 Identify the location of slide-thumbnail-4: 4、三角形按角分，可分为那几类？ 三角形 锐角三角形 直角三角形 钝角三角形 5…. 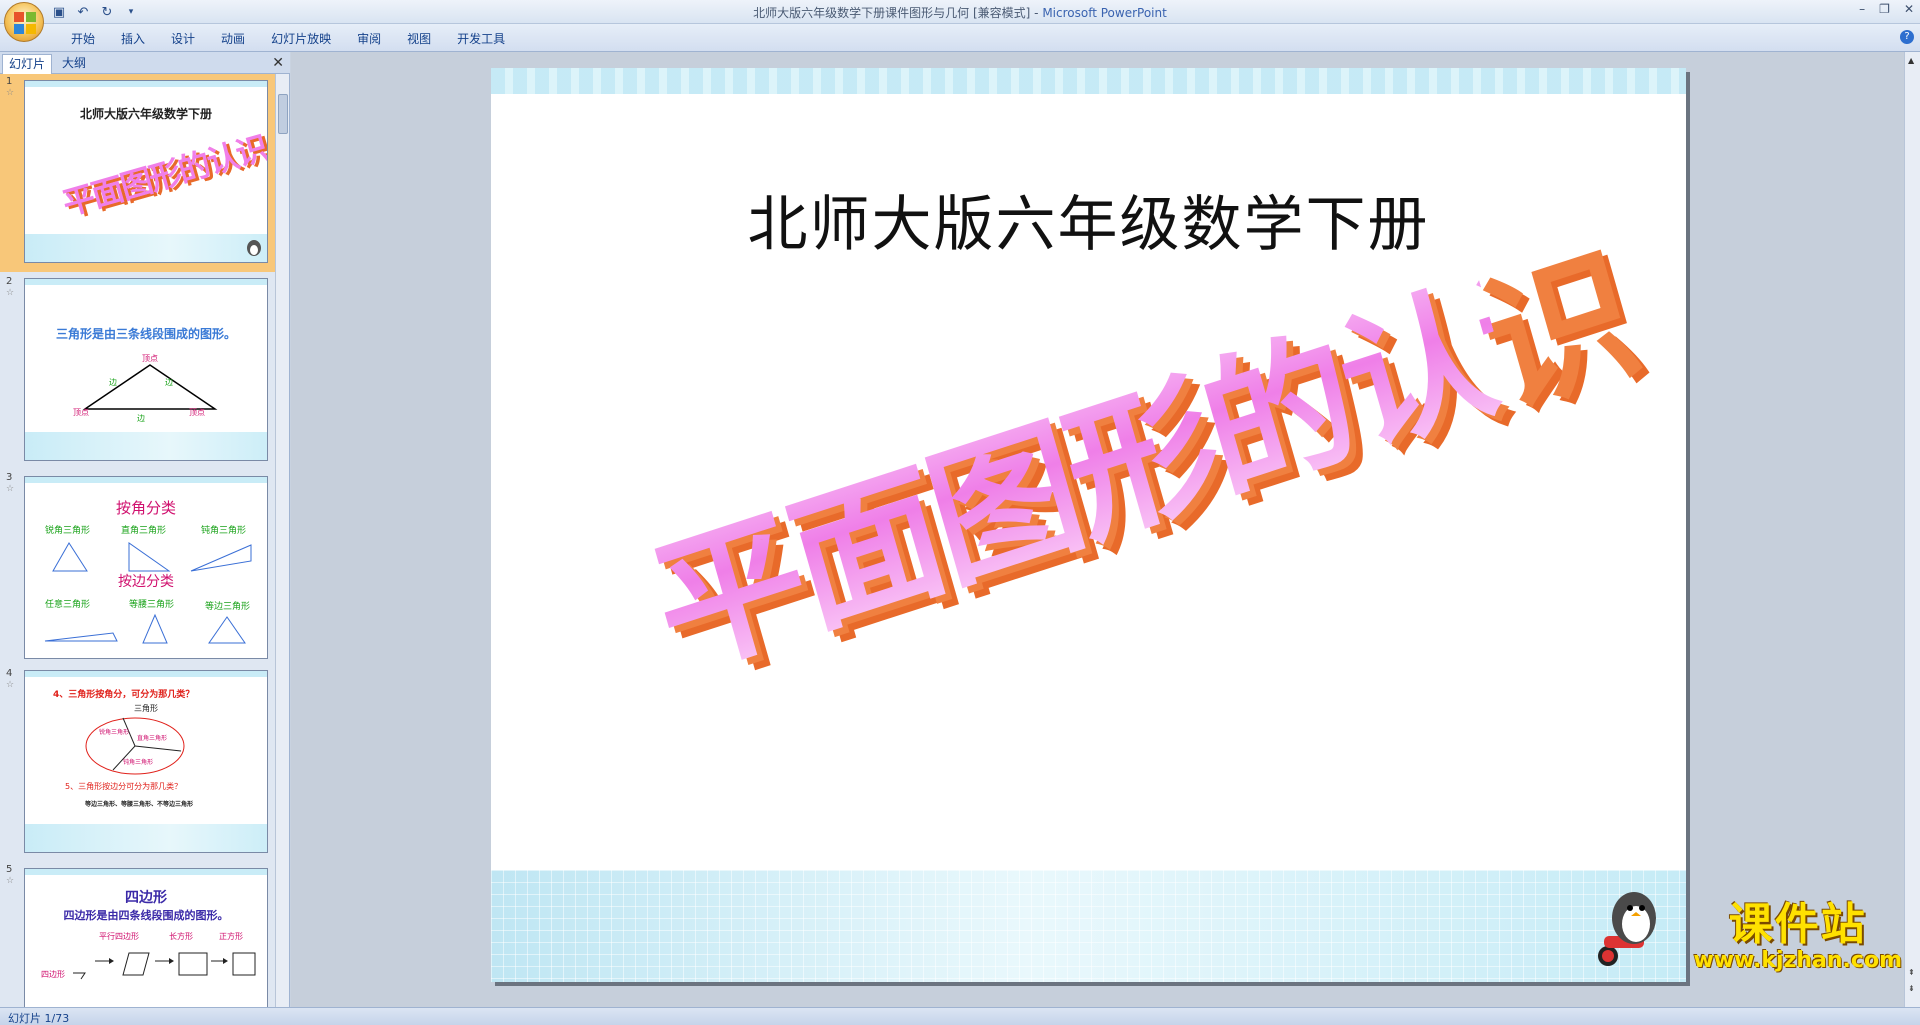
(146, 761).